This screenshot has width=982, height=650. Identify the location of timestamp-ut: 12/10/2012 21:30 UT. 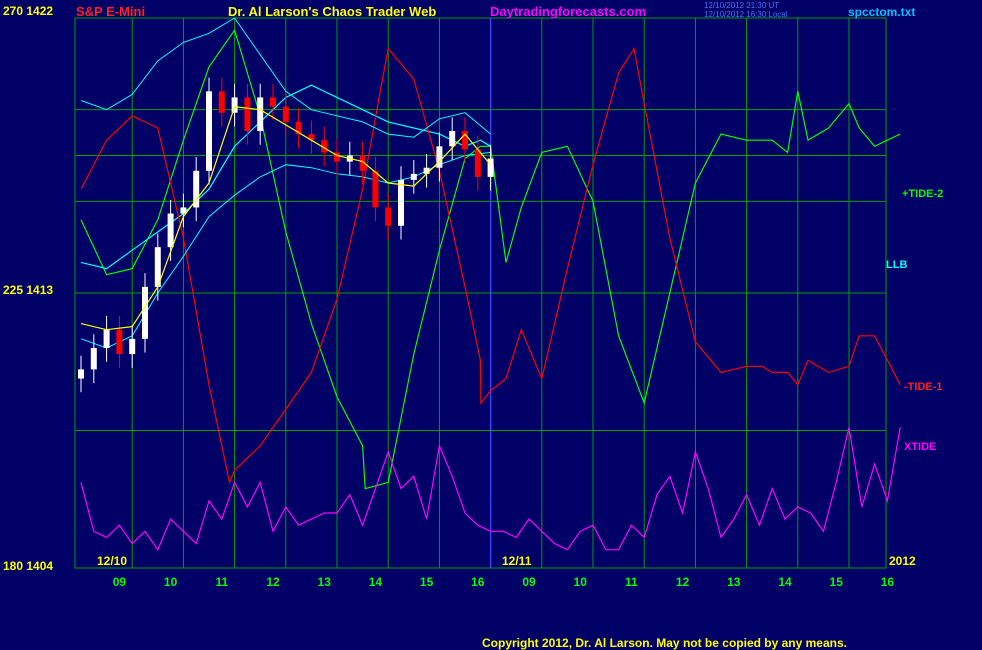
(742, 5).